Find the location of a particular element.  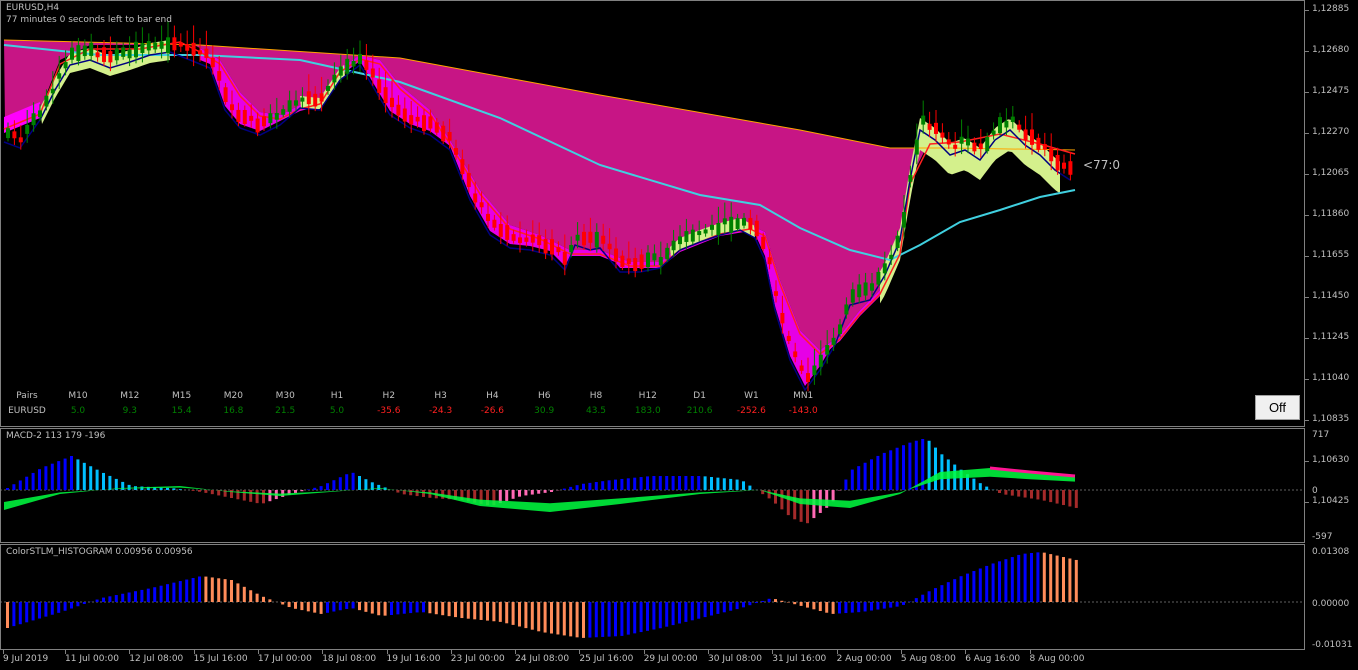

price-tick-label: 1,12475 is located at coordinates (1331, 91).